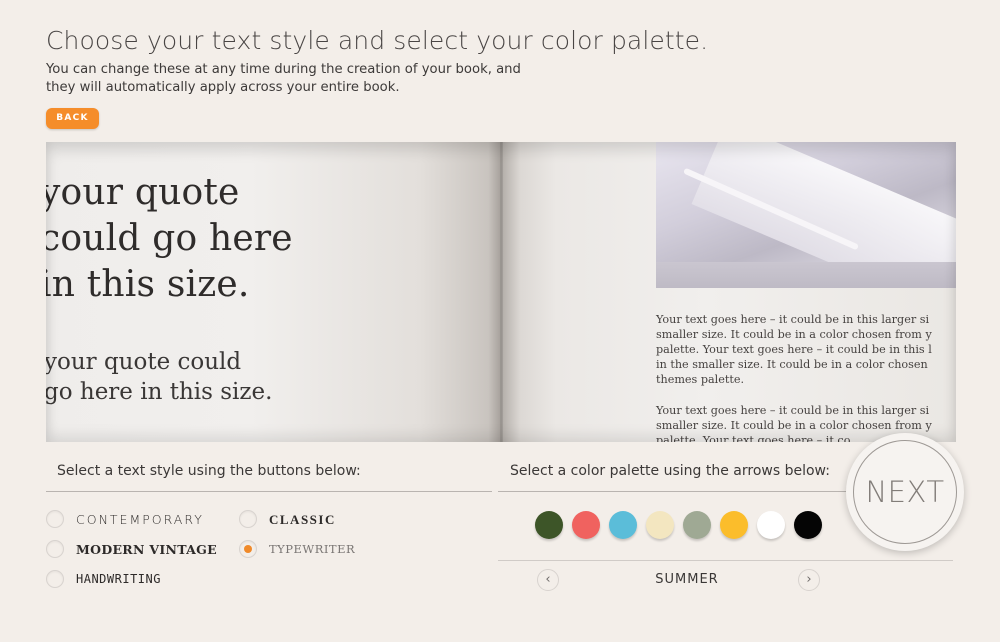  I want to click on quote-large-line: could go here, so click(169, 238).